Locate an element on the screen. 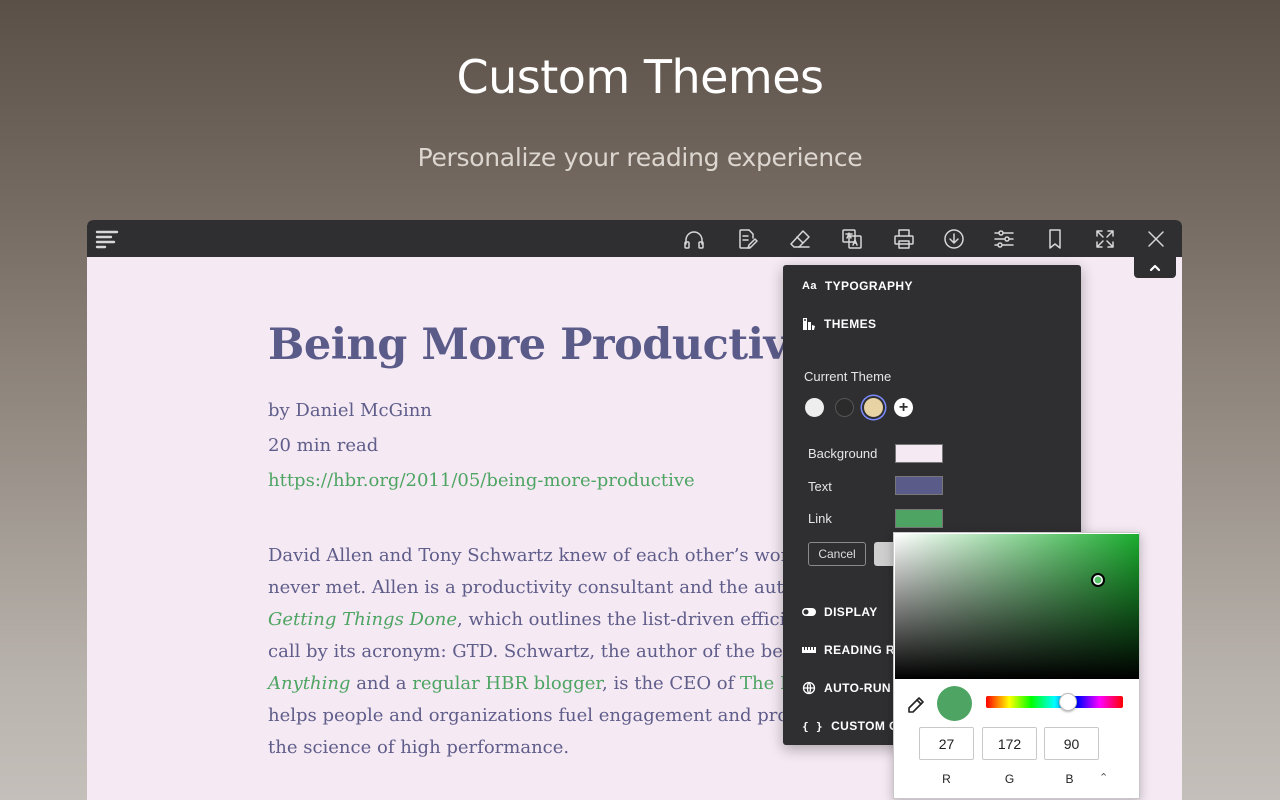 This screenshot has height=800, width=1280. color-preview is located at coordinates (954, 703).